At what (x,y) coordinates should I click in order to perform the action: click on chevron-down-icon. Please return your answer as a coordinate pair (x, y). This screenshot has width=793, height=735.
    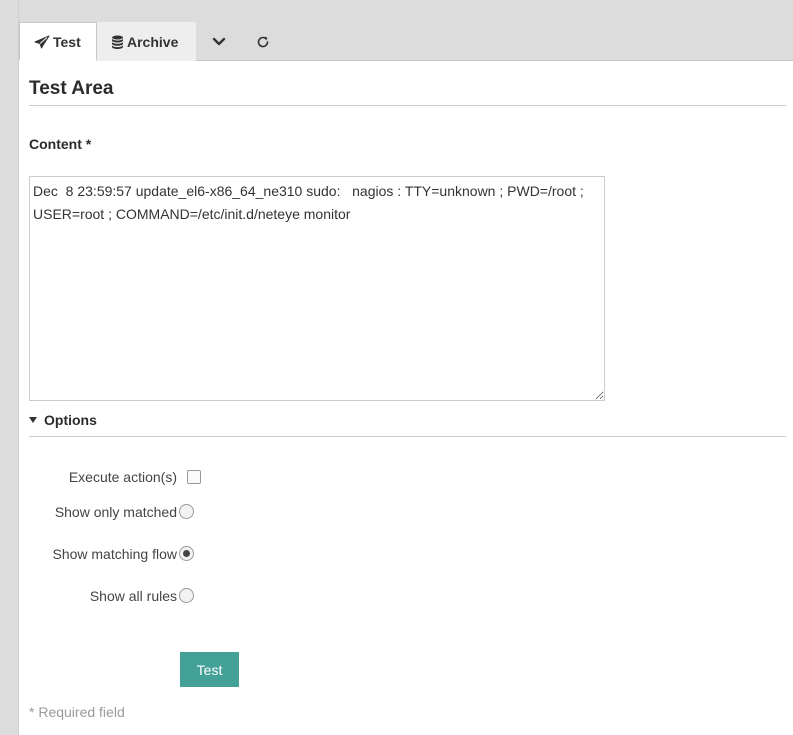
    Looking at the image, I should click on (219, 42).